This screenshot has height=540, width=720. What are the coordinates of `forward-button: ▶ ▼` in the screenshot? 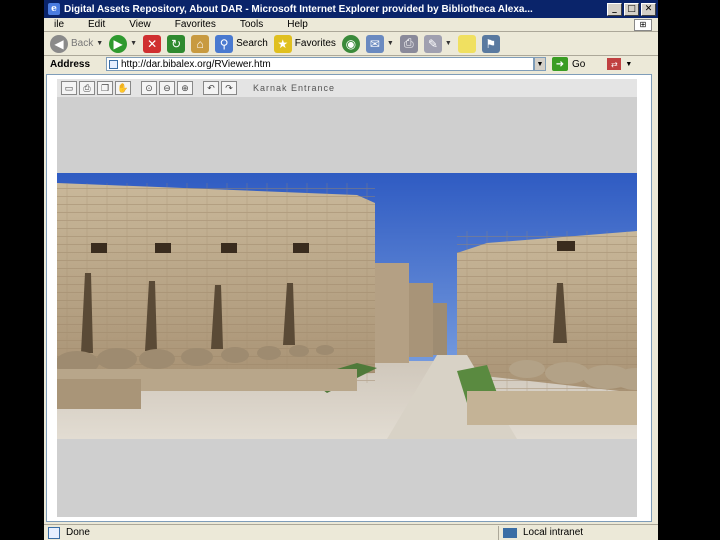 It's located at (123, 43).